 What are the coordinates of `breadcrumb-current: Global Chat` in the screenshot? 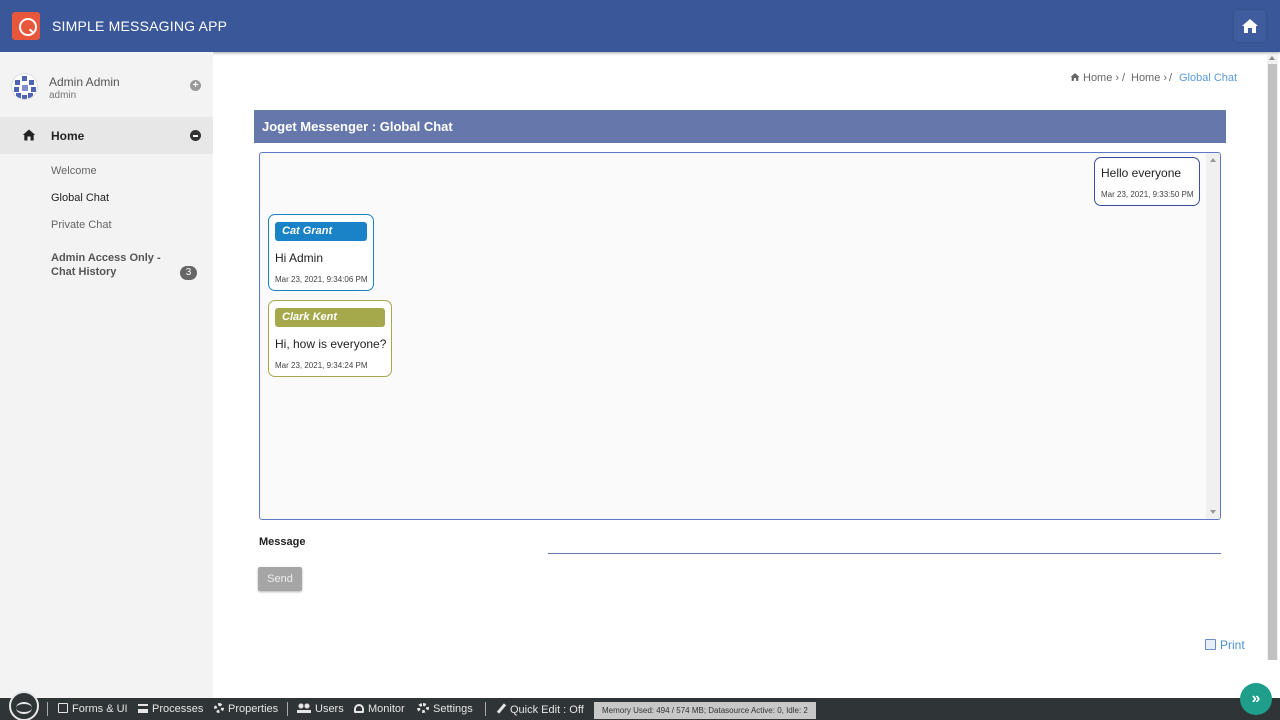 It's located at (1208, 78).